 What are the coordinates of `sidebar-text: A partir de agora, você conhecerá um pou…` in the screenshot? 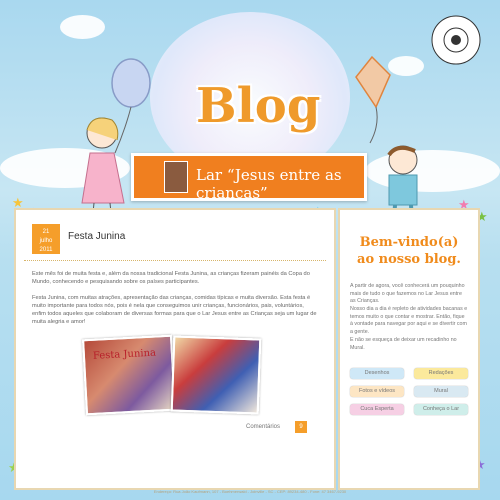 It's located at (407, 293).